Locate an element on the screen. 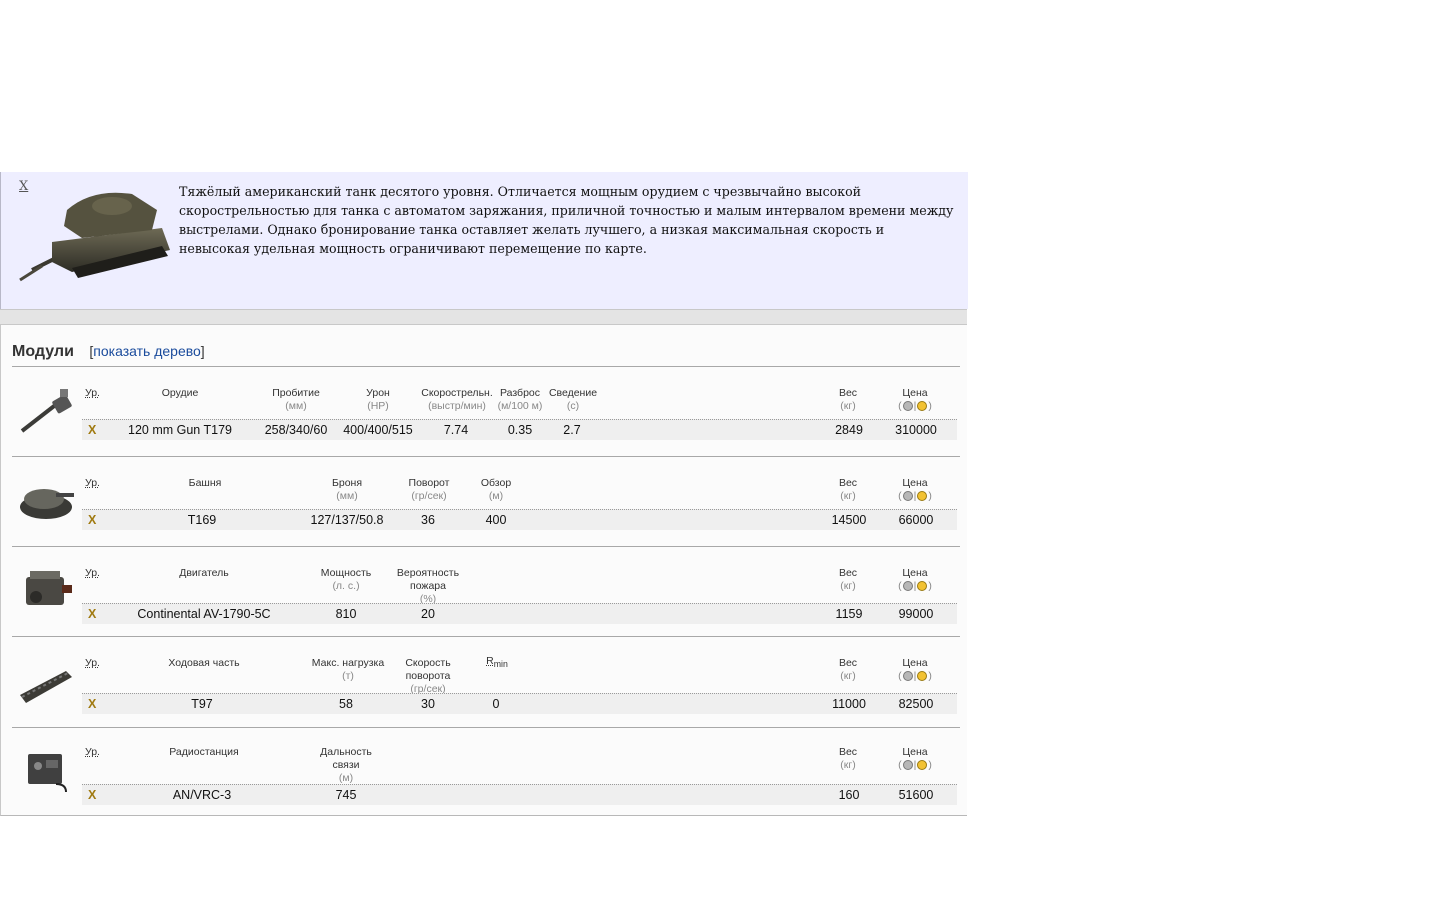 This screenshot has height=900, width=1440. hdr-traverse-speed: Скорость поворота (гр/сек) is located at coordinates (428, 676).